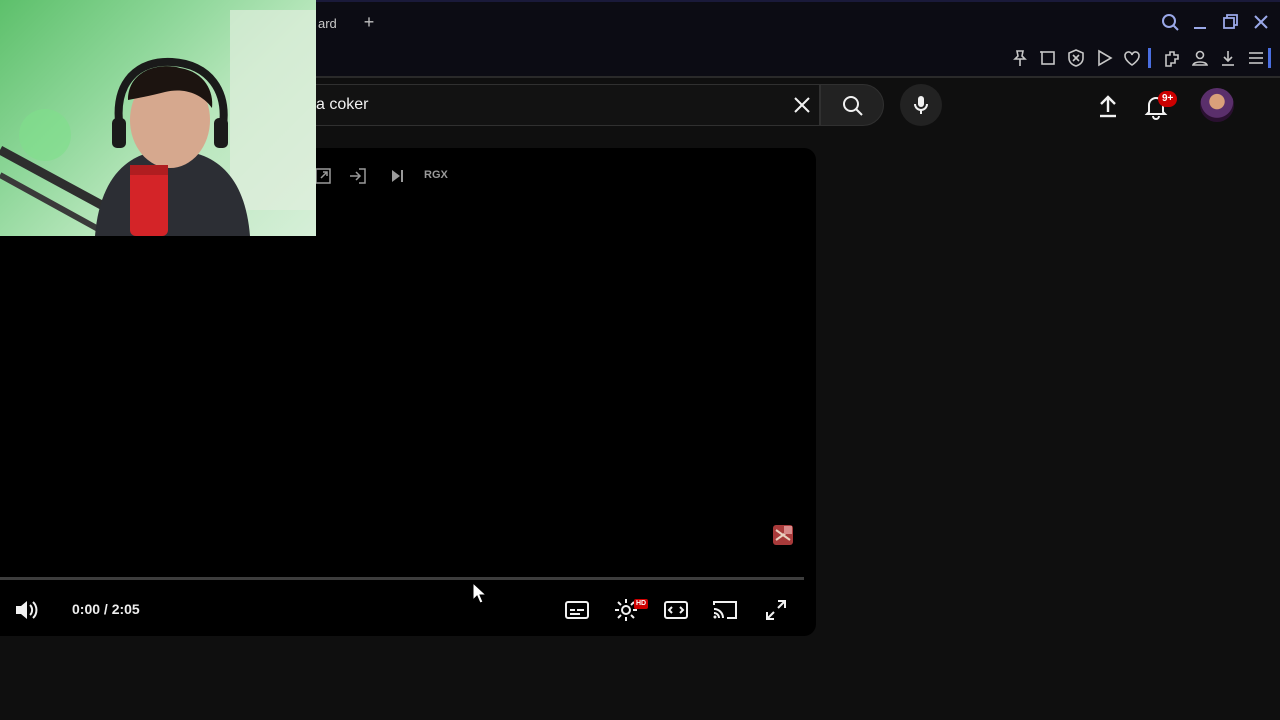  What do you see at coordinates (480, 593) in the screenshot?
I see `mouse-cursor-icon` at bounding box center [480, 593].